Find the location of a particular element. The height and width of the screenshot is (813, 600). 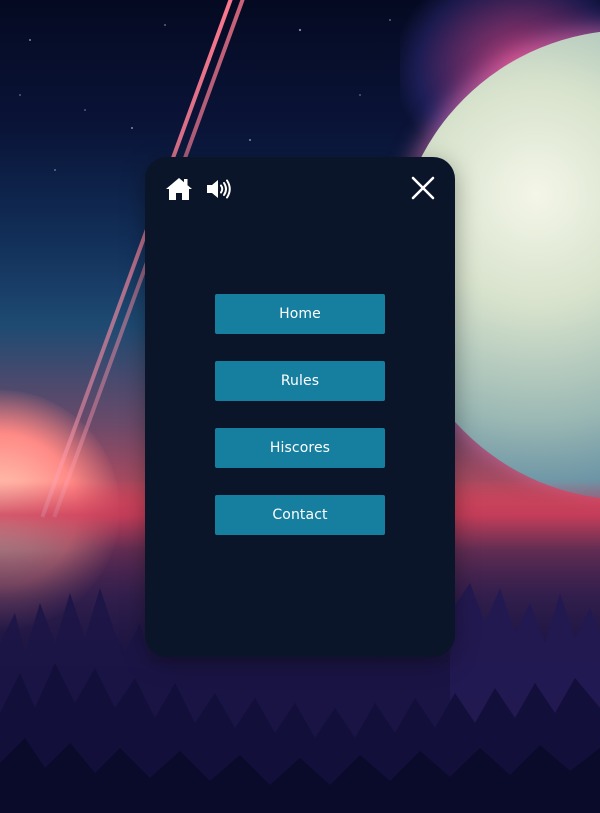

main-menu: Home Rules Hiscores Contact is located at coordinates (300, 428).